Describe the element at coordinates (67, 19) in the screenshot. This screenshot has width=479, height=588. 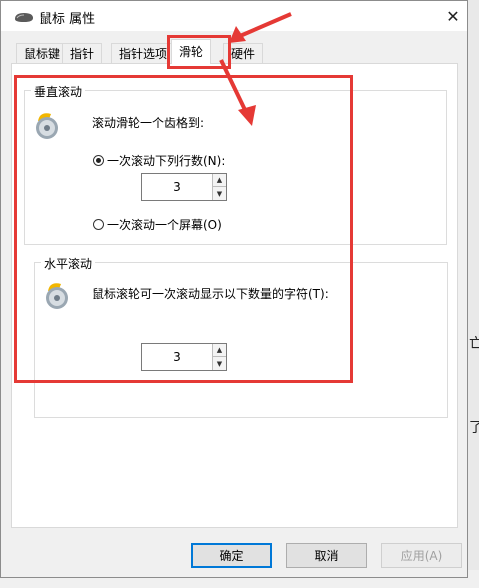
I see `window-title: 鼠标 属性` at that location.